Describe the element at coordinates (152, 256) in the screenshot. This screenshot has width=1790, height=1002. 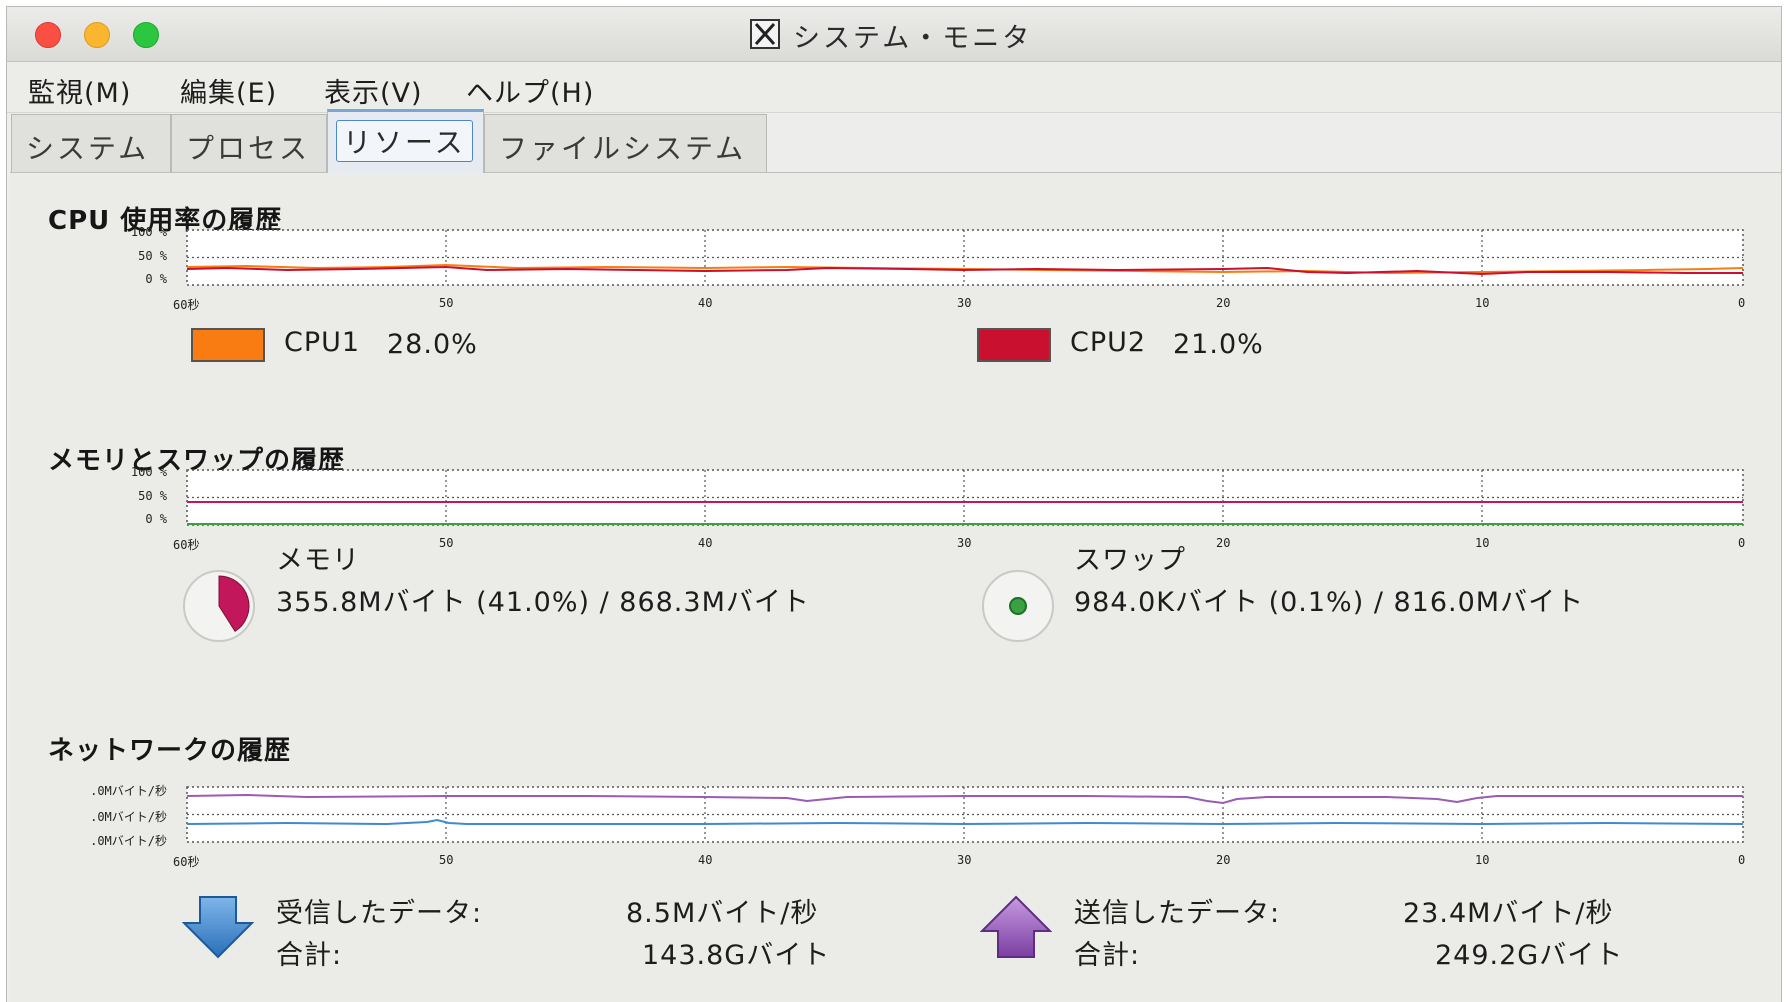
I see `cpu-y-tick-50: 50 %` at that location.